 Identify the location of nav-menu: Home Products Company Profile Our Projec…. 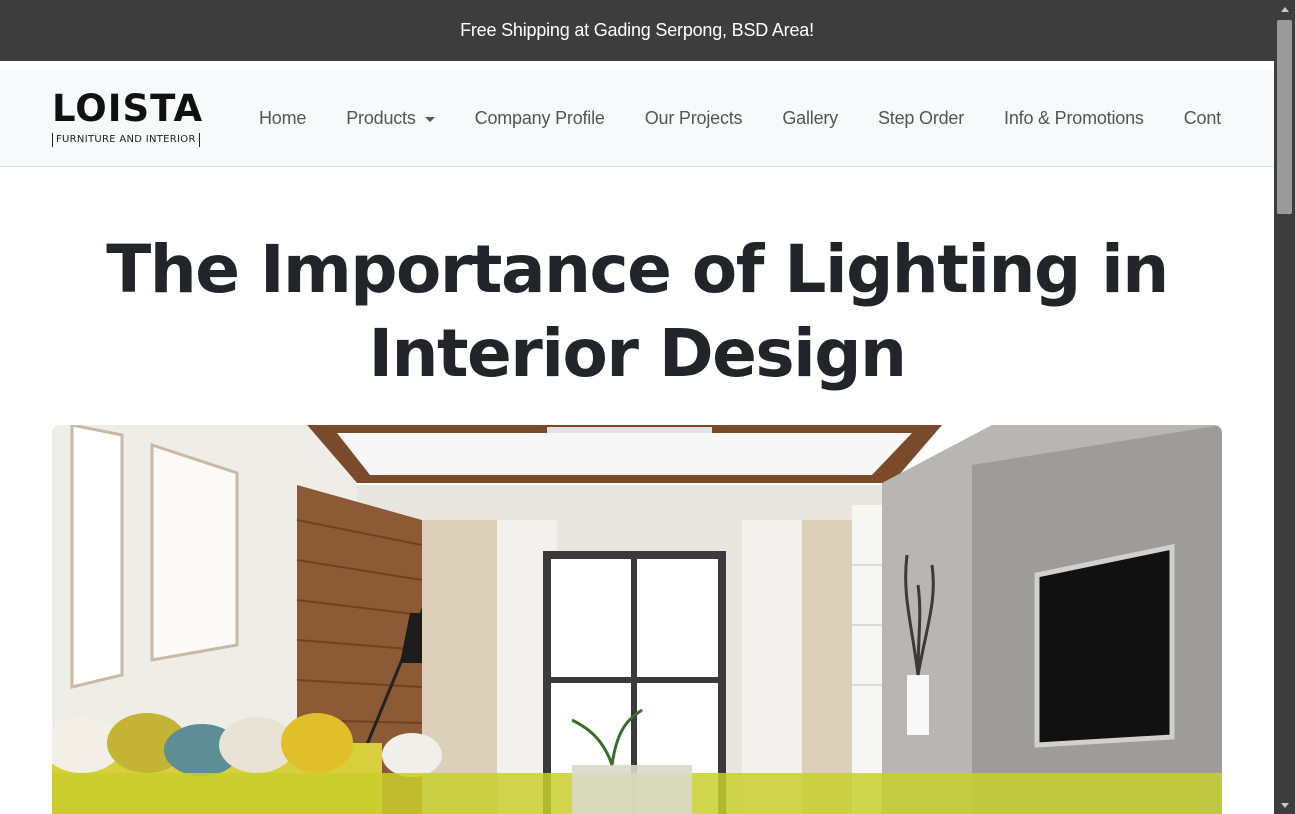
(740, 118).